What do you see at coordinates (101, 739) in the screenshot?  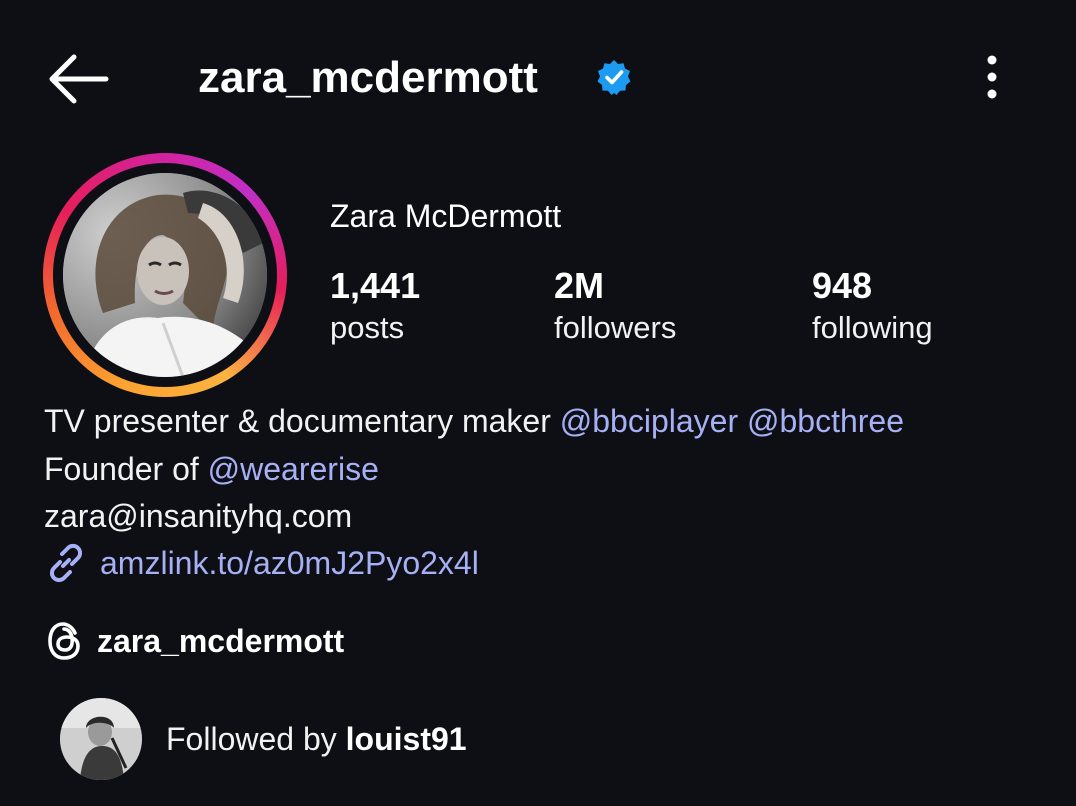 I see `follower-avatar` at bounding box center [101, 739].